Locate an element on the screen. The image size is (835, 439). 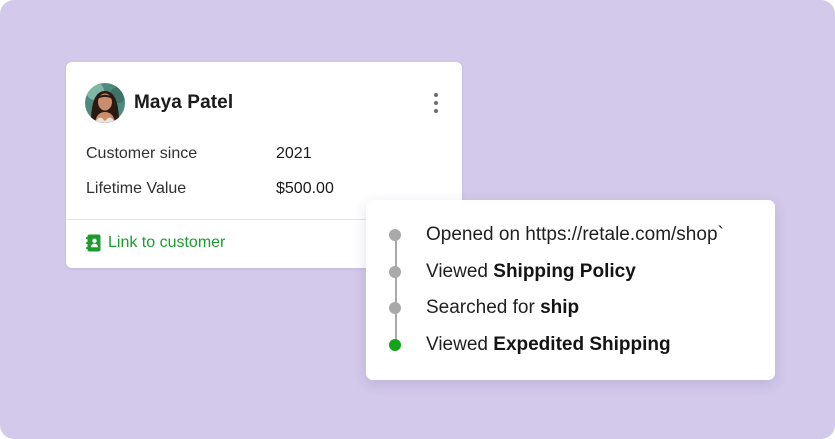
link-to-customer-button: Link to customer is located at coordinates (155, 243).